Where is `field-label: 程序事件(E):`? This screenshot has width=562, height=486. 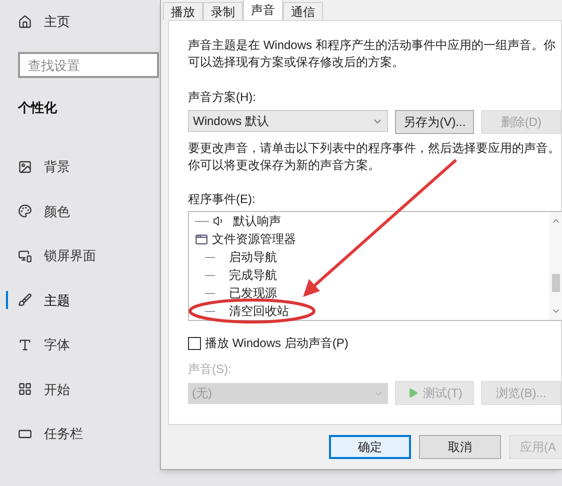 field-label: 程序事件(E): is located at coordinates (222, 199).